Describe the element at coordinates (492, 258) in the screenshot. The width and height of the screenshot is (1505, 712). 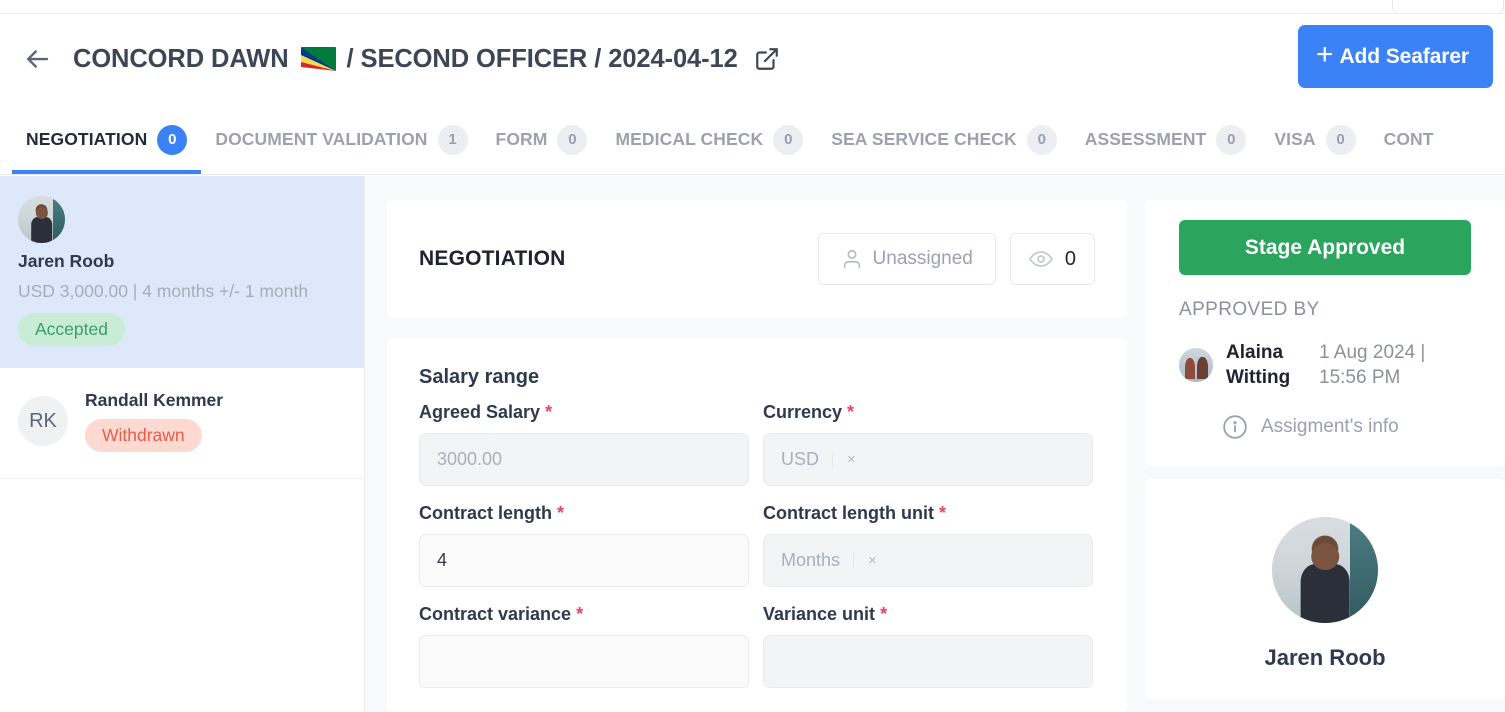
I see `stage-title: NEGOTIATION` at that location.